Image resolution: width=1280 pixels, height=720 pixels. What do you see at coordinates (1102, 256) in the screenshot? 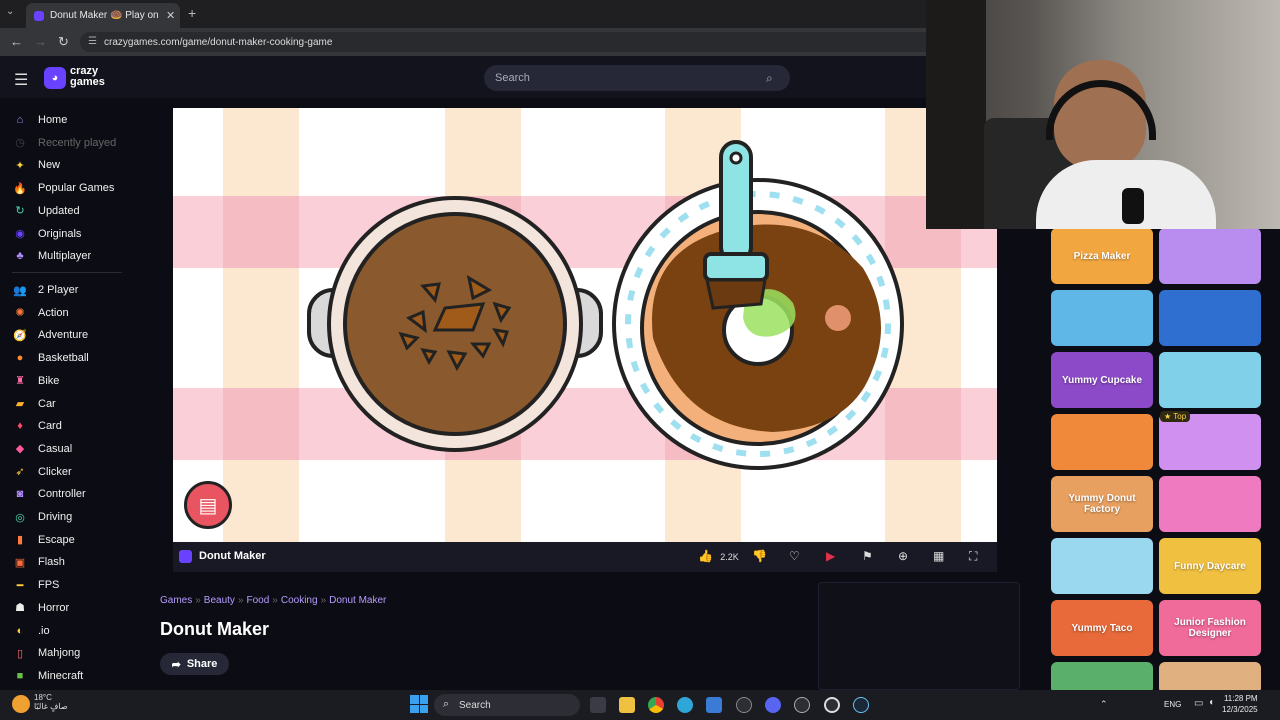
I see `game-thumbnail: Pizza Maker` at bounding box center [1102, 256].